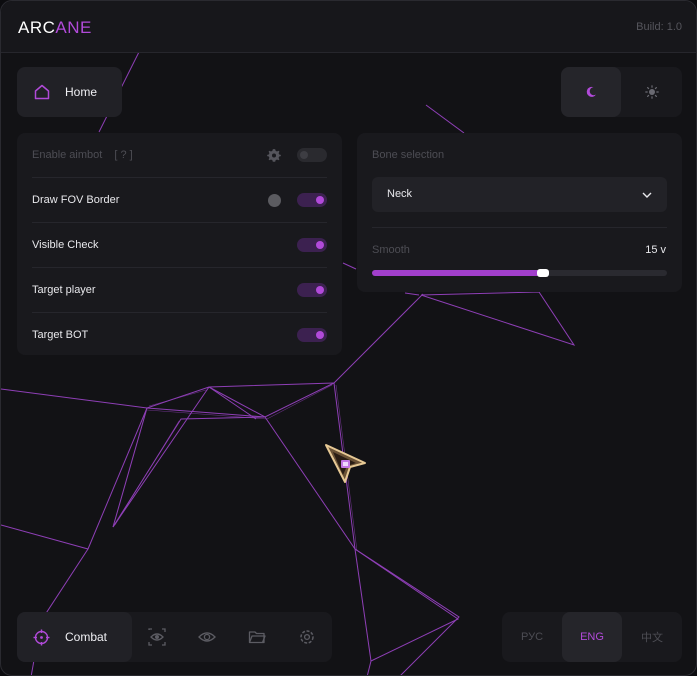 Image resolution: width=697 pixels, height=676 pixels. What do you see at coordinates (345, 463) in the screenshot?
I see `mouse-cursor-icon` at bounding box center [345, 463].